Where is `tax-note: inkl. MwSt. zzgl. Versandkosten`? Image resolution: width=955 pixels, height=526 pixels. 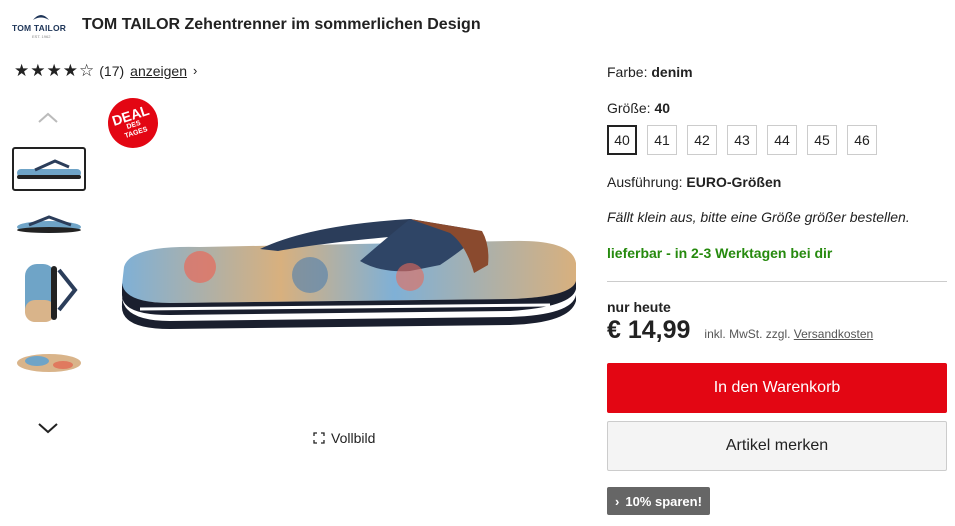
tax-note: inkl. MwSt. zzgl. Versandkosten is located at coordinates (788, 334).